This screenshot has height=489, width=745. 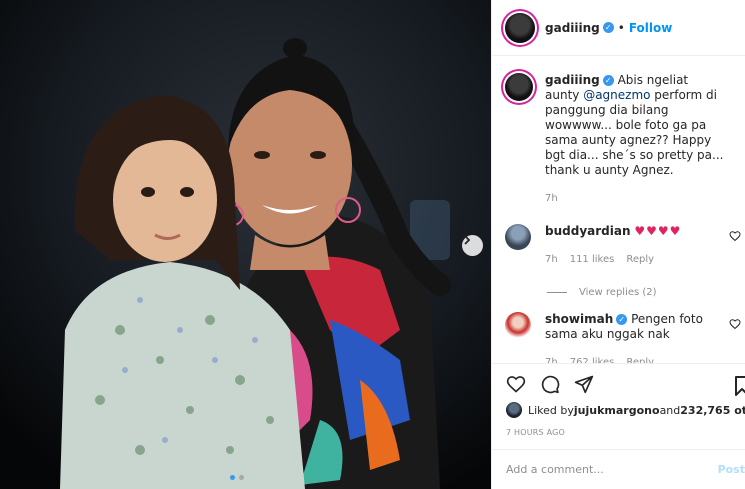 I want to click on post-actions, so click(x=618, y=383).